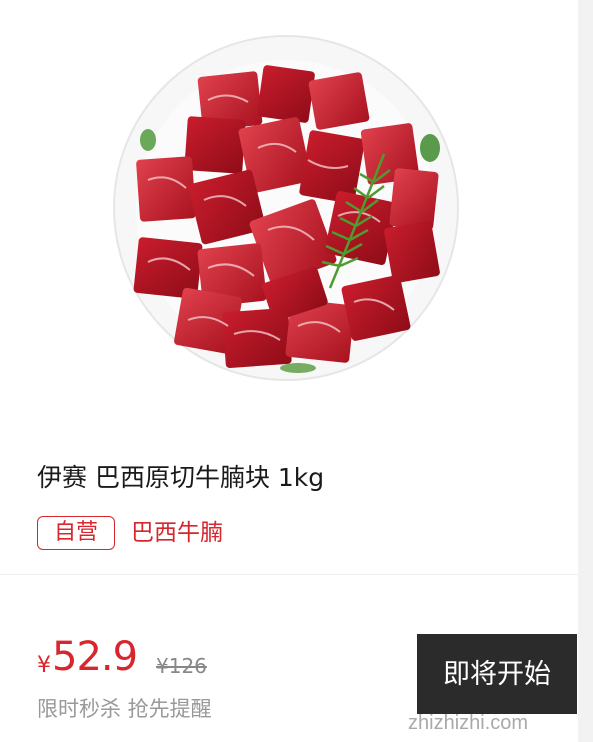 Image resolution: width=593 pixels, height=742 pixels. Describe the element at coordinates (44, 665) in the screenshot. I see `currency-symbol: ¥` at that location.